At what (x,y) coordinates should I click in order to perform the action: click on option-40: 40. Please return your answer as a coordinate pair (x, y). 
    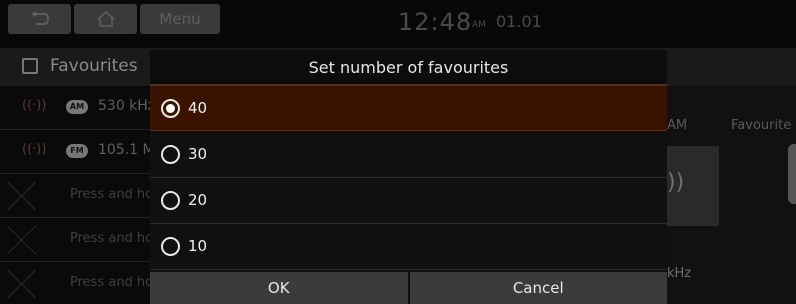
    Looking at the image, I should click on (408, 108).